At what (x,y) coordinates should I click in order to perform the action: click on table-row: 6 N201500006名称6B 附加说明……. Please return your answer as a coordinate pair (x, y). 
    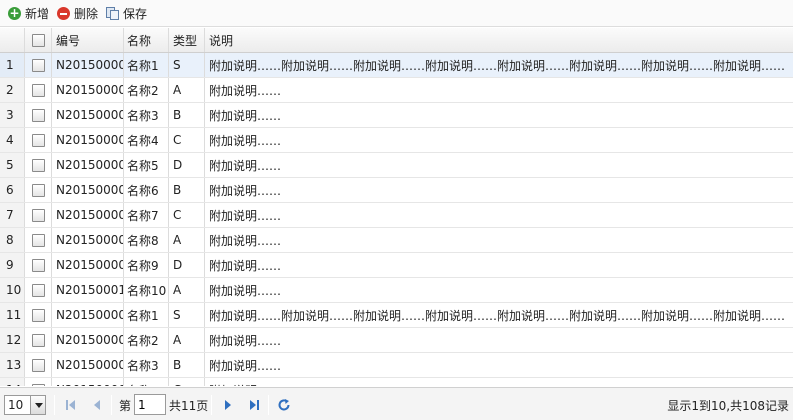
    Looking at the image, I should click on (396, 190).